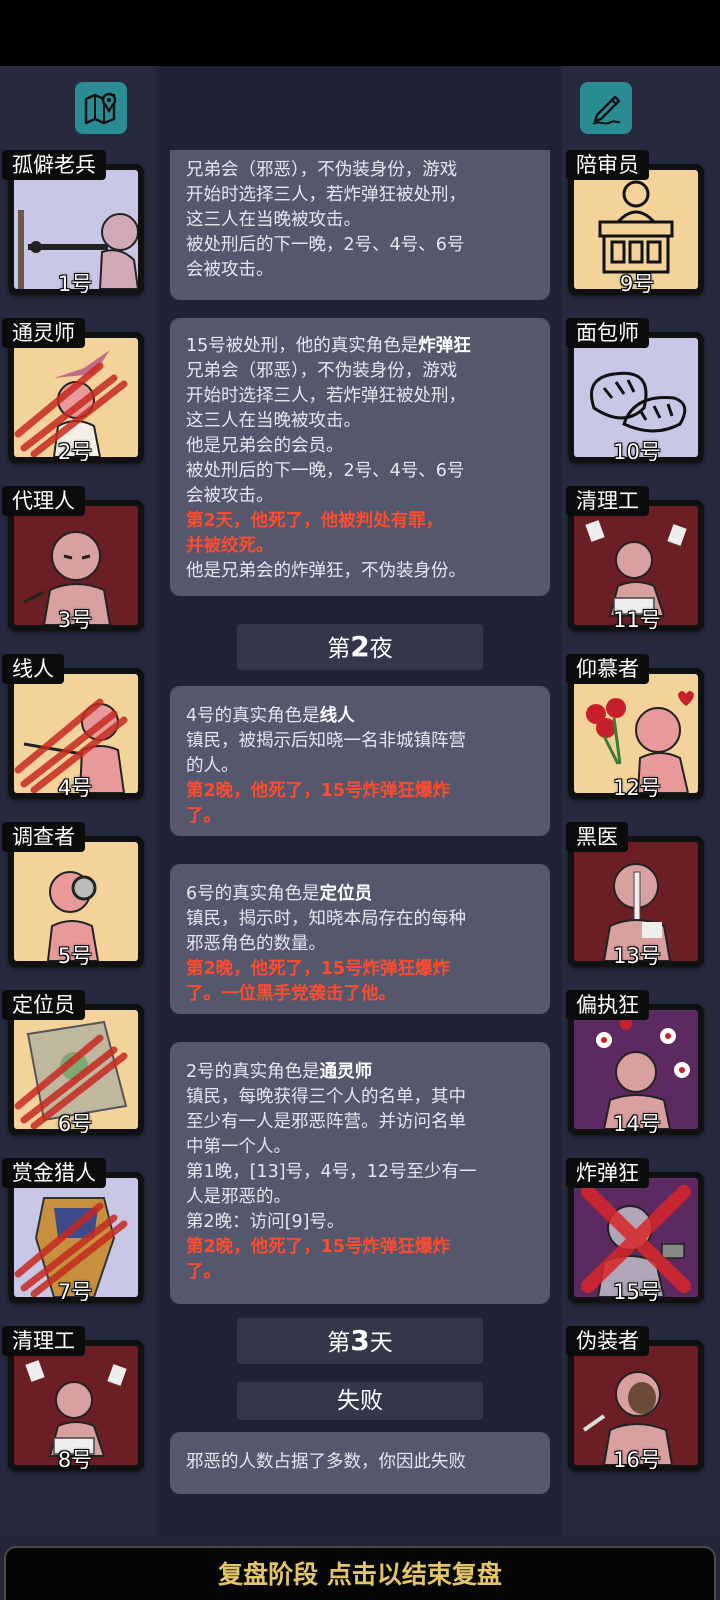  I want to click on role-name: 通灵师, so click(346, 1072).